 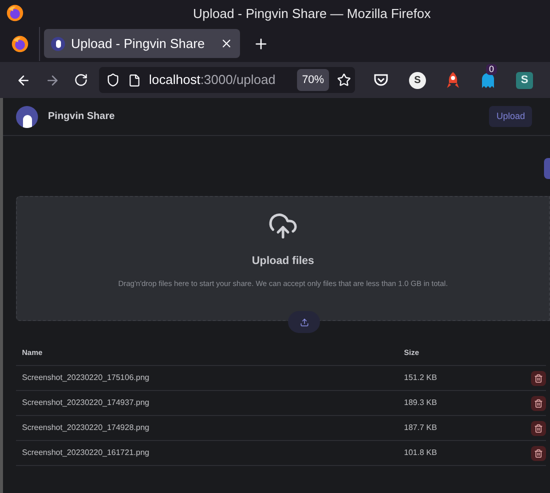 I want to click on back-icon, so click(x=23, y=80).